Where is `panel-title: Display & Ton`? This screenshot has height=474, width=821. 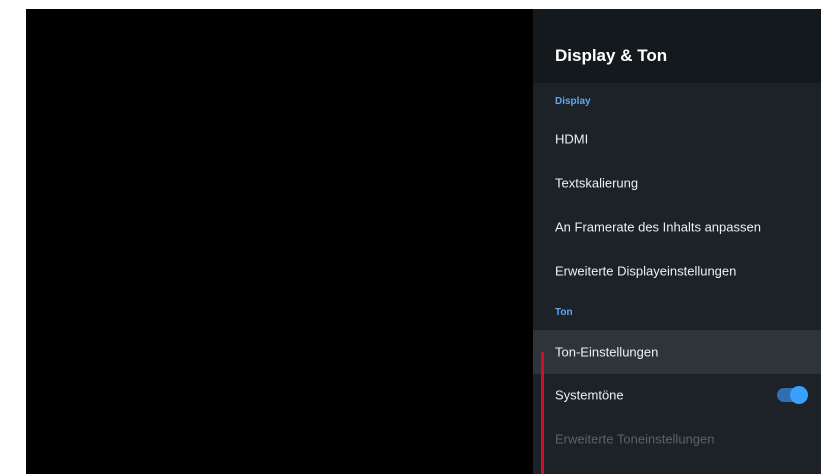
panel-title: Display & Ton is located at coordinates (611, 55).